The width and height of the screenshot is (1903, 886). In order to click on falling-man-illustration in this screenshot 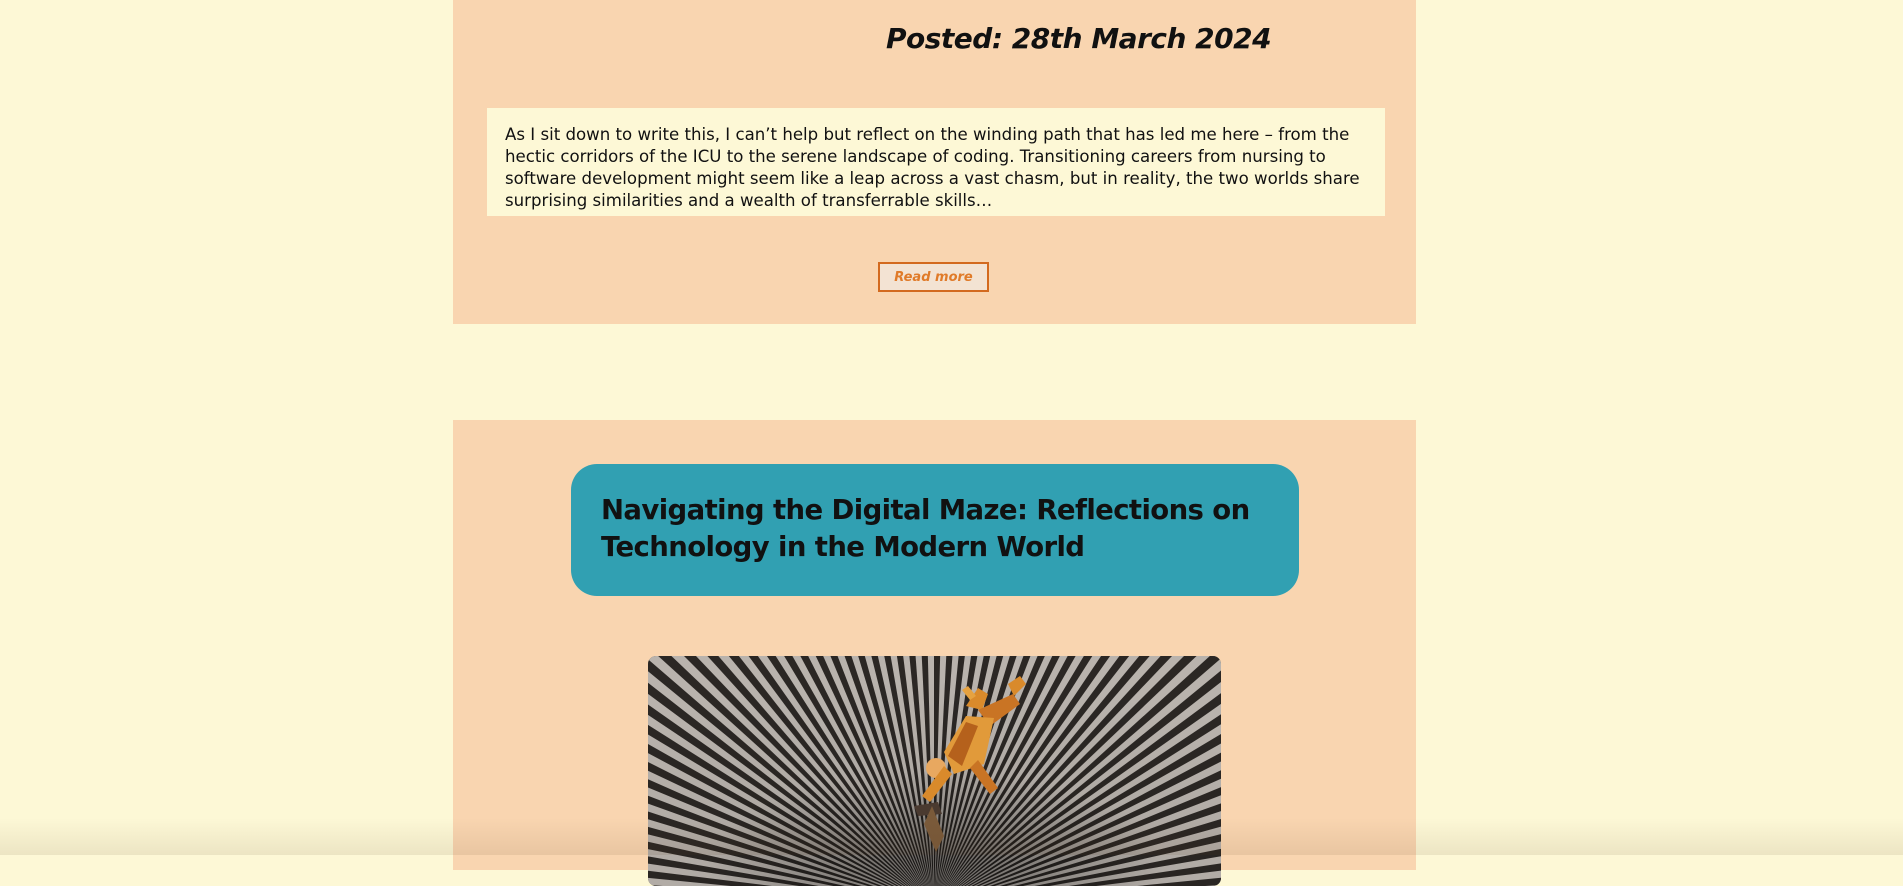, I will do `click(934, 771)`.